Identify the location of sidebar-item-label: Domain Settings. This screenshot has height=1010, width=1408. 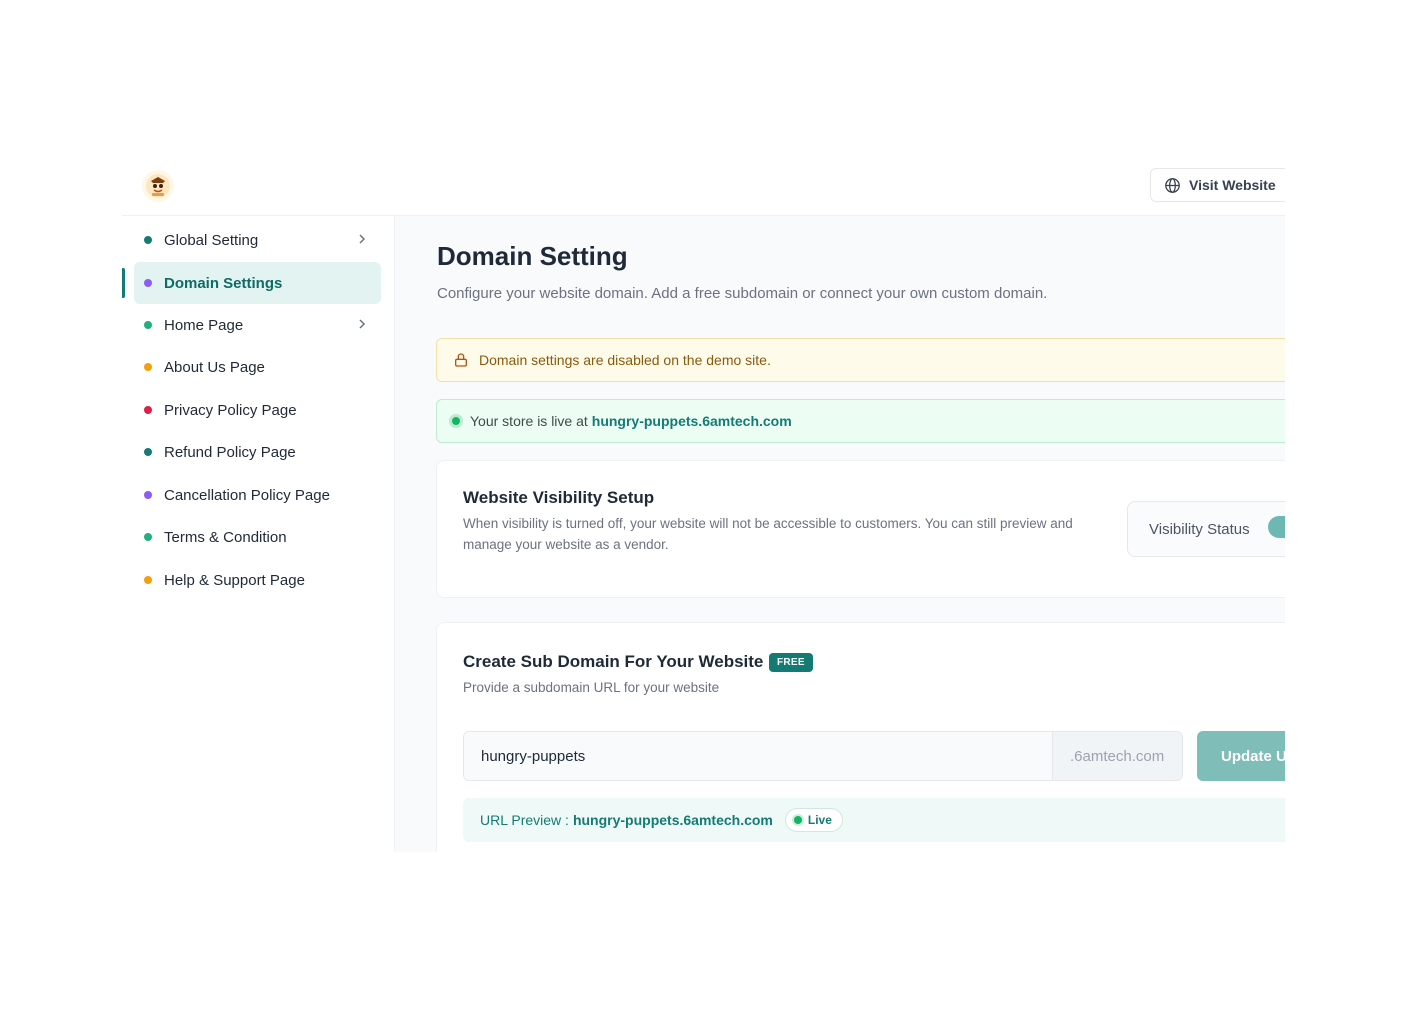
(223, 283).